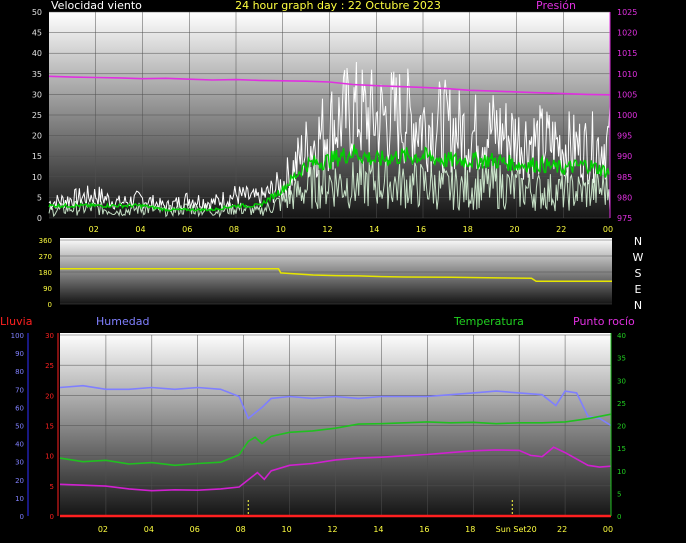 The image size is (686, 543). Describe the element at coordinates (627, 53) in the screenshot. I see `pressure-tick-label: 1015` at that location.